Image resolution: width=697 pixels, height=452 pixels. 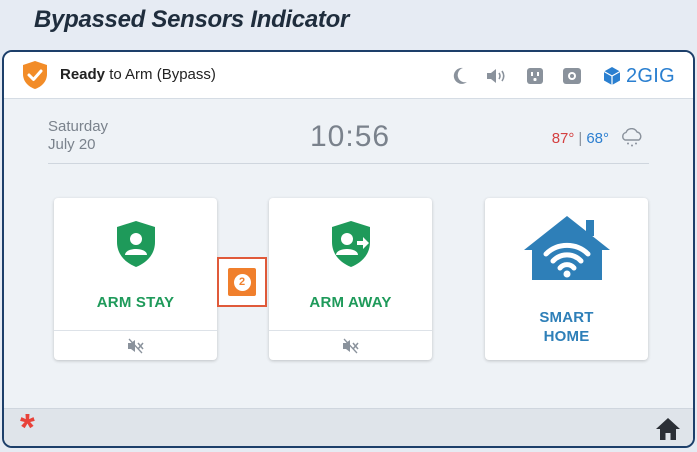 I want to click on speaker-icon, so click(x=497, y=76).